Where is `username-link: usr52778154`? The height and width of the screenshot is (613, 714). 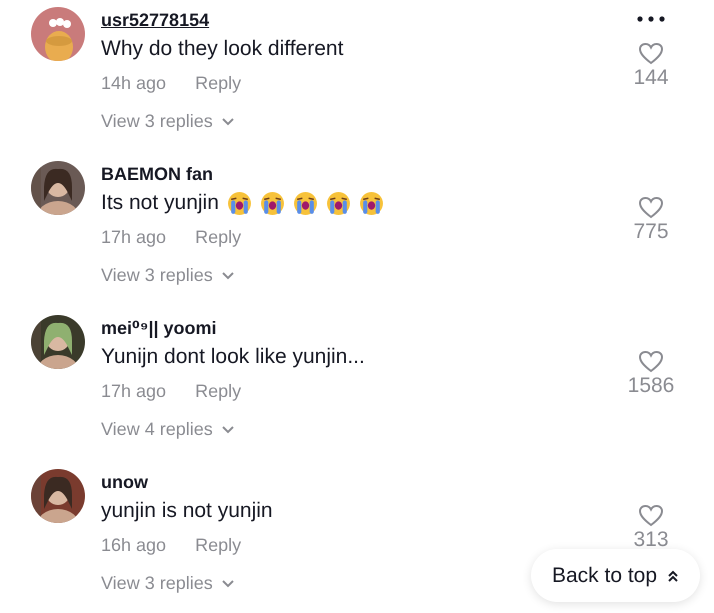 username-link: usr52778154 is located at coordinates (155, 20).